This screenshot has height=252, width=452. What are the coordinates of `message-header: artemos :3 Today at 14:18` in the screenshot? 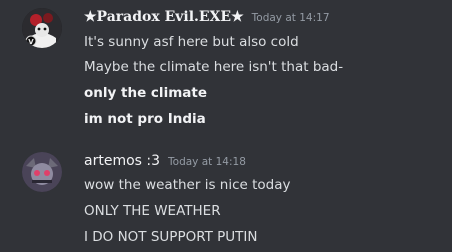 It's located at (165, 163).